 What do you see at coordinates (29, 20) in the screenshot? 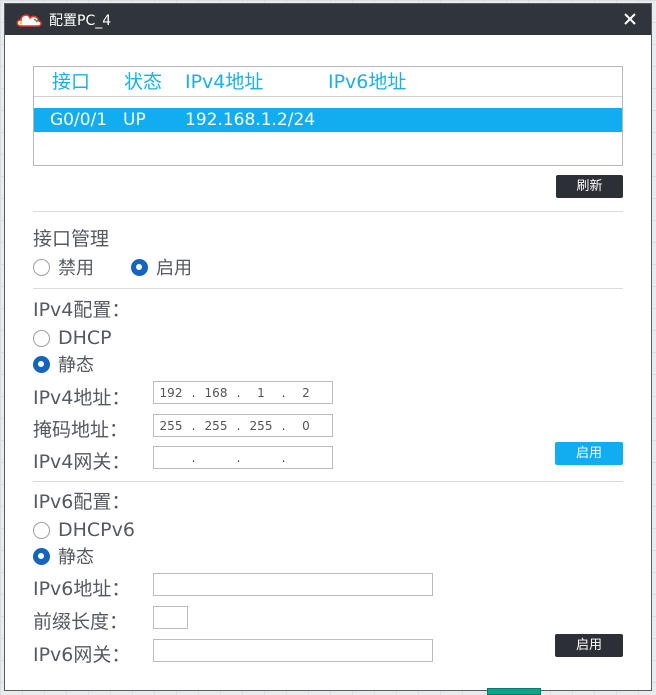
I see `cloud-logo-icon` at bounding box center [29, 20].